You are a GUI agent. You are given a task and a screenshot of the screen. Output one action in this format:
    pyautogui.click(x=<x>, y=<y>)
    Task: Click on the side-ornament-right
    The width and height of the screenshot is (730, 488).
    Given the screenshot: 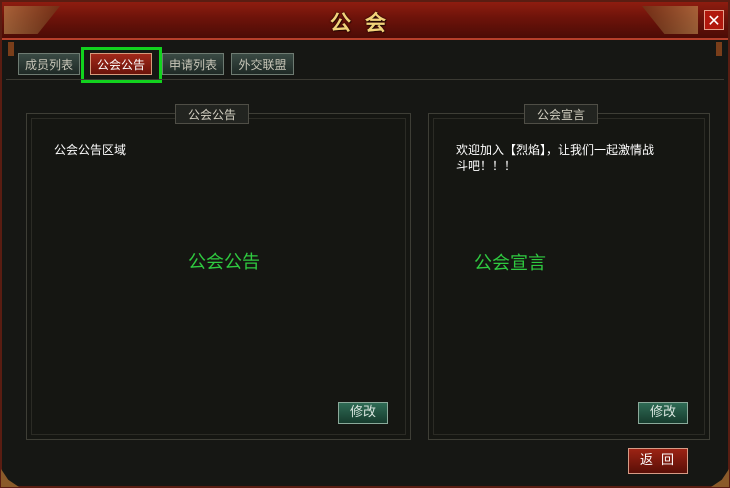 What is the action you would take?
    pyautogui.click(x=719, y=49)
    